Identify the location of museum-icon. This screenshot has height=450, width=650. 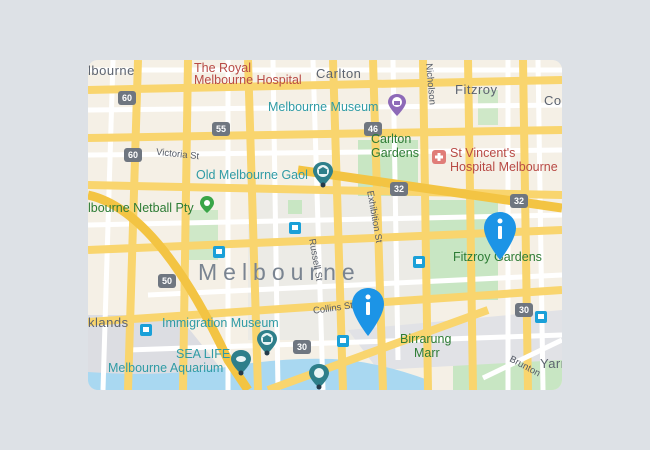
(397, 106).